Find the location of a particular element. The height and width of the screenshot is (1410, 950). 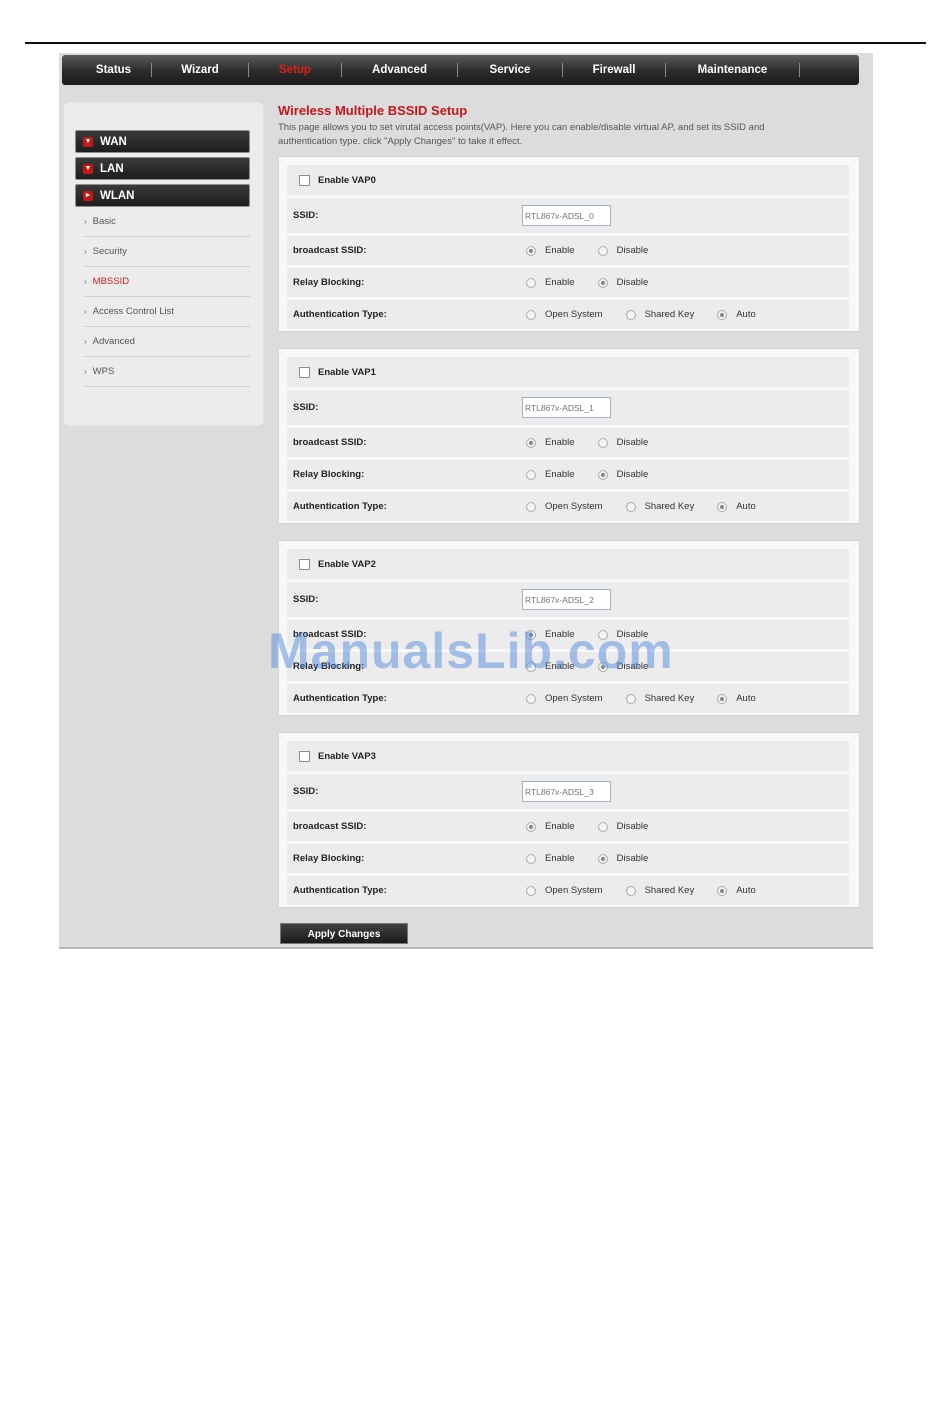

auth-label-text: Authentication Type: is located at coordinates (340, 506).